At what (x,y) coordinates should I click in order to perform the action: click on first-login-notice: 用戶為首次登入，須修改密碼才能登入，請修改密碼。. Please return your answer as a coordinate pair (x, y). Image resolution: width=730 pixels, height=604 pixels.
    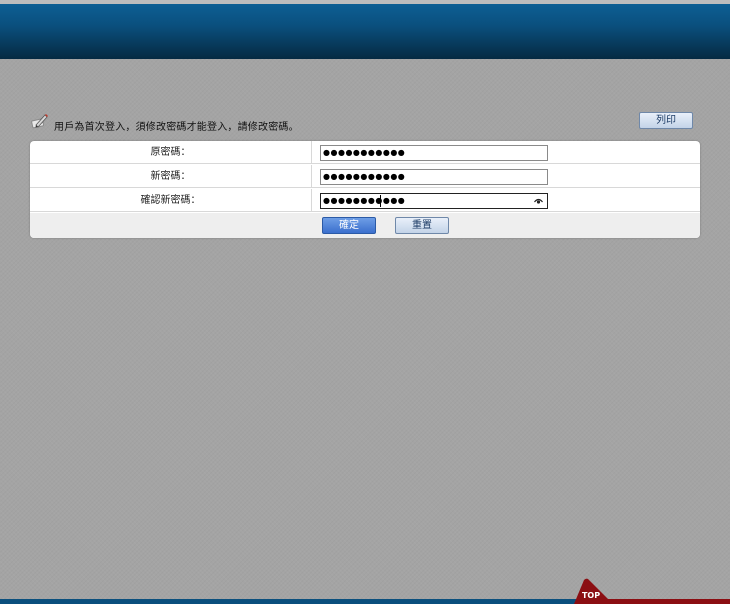
    Looking at the image, I should click on (164, 121).